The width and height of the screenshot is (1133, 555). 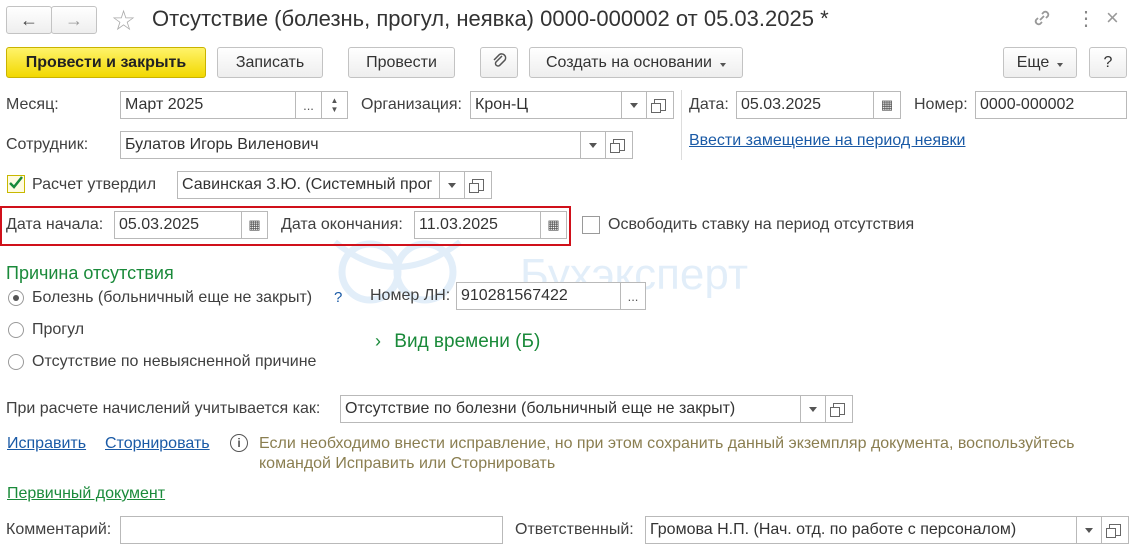 What do you see at coordinates (86, 494) in the screenshot?
I see `primary-document-link: Первичный документ` at bounding box center [86, 494].